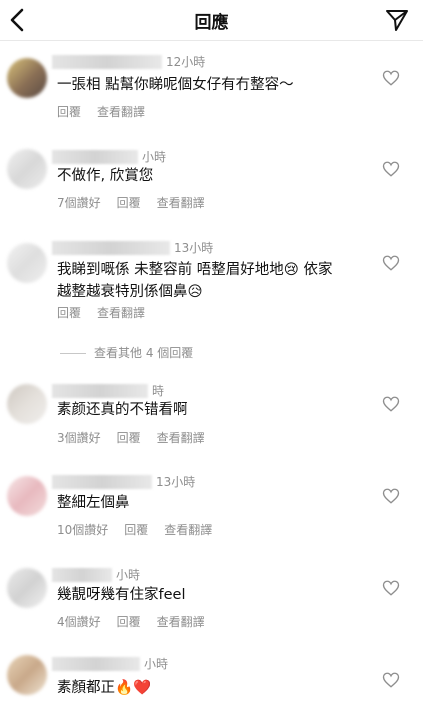 The image size is (423, 704). Describe the element at coordinates (195, 270) in the screenshot. I see `comment-text-line: 我睇到嘅係 未整容前 唔整眉好地地😢 依家` at that location.